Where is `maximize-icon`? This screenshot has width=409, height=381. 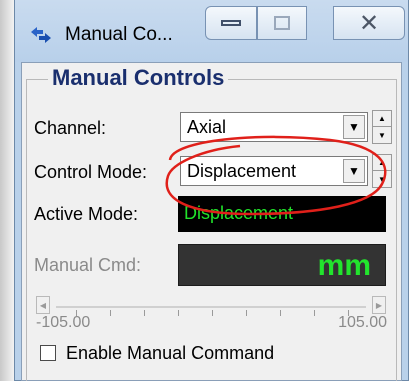
maximize-icon is located at coordinates (282, 23).